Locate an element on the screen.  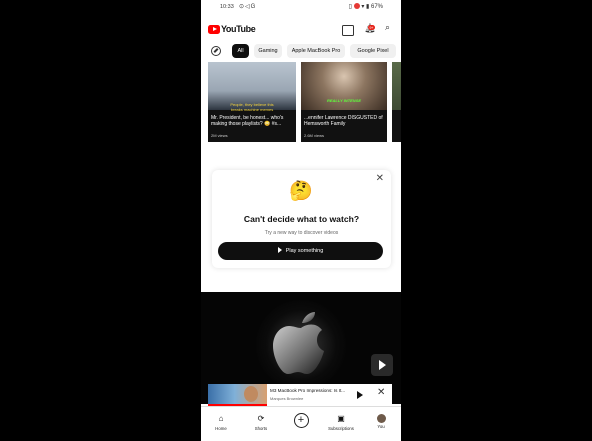
nav-home-label: Home is located at coordinates (221, 428).